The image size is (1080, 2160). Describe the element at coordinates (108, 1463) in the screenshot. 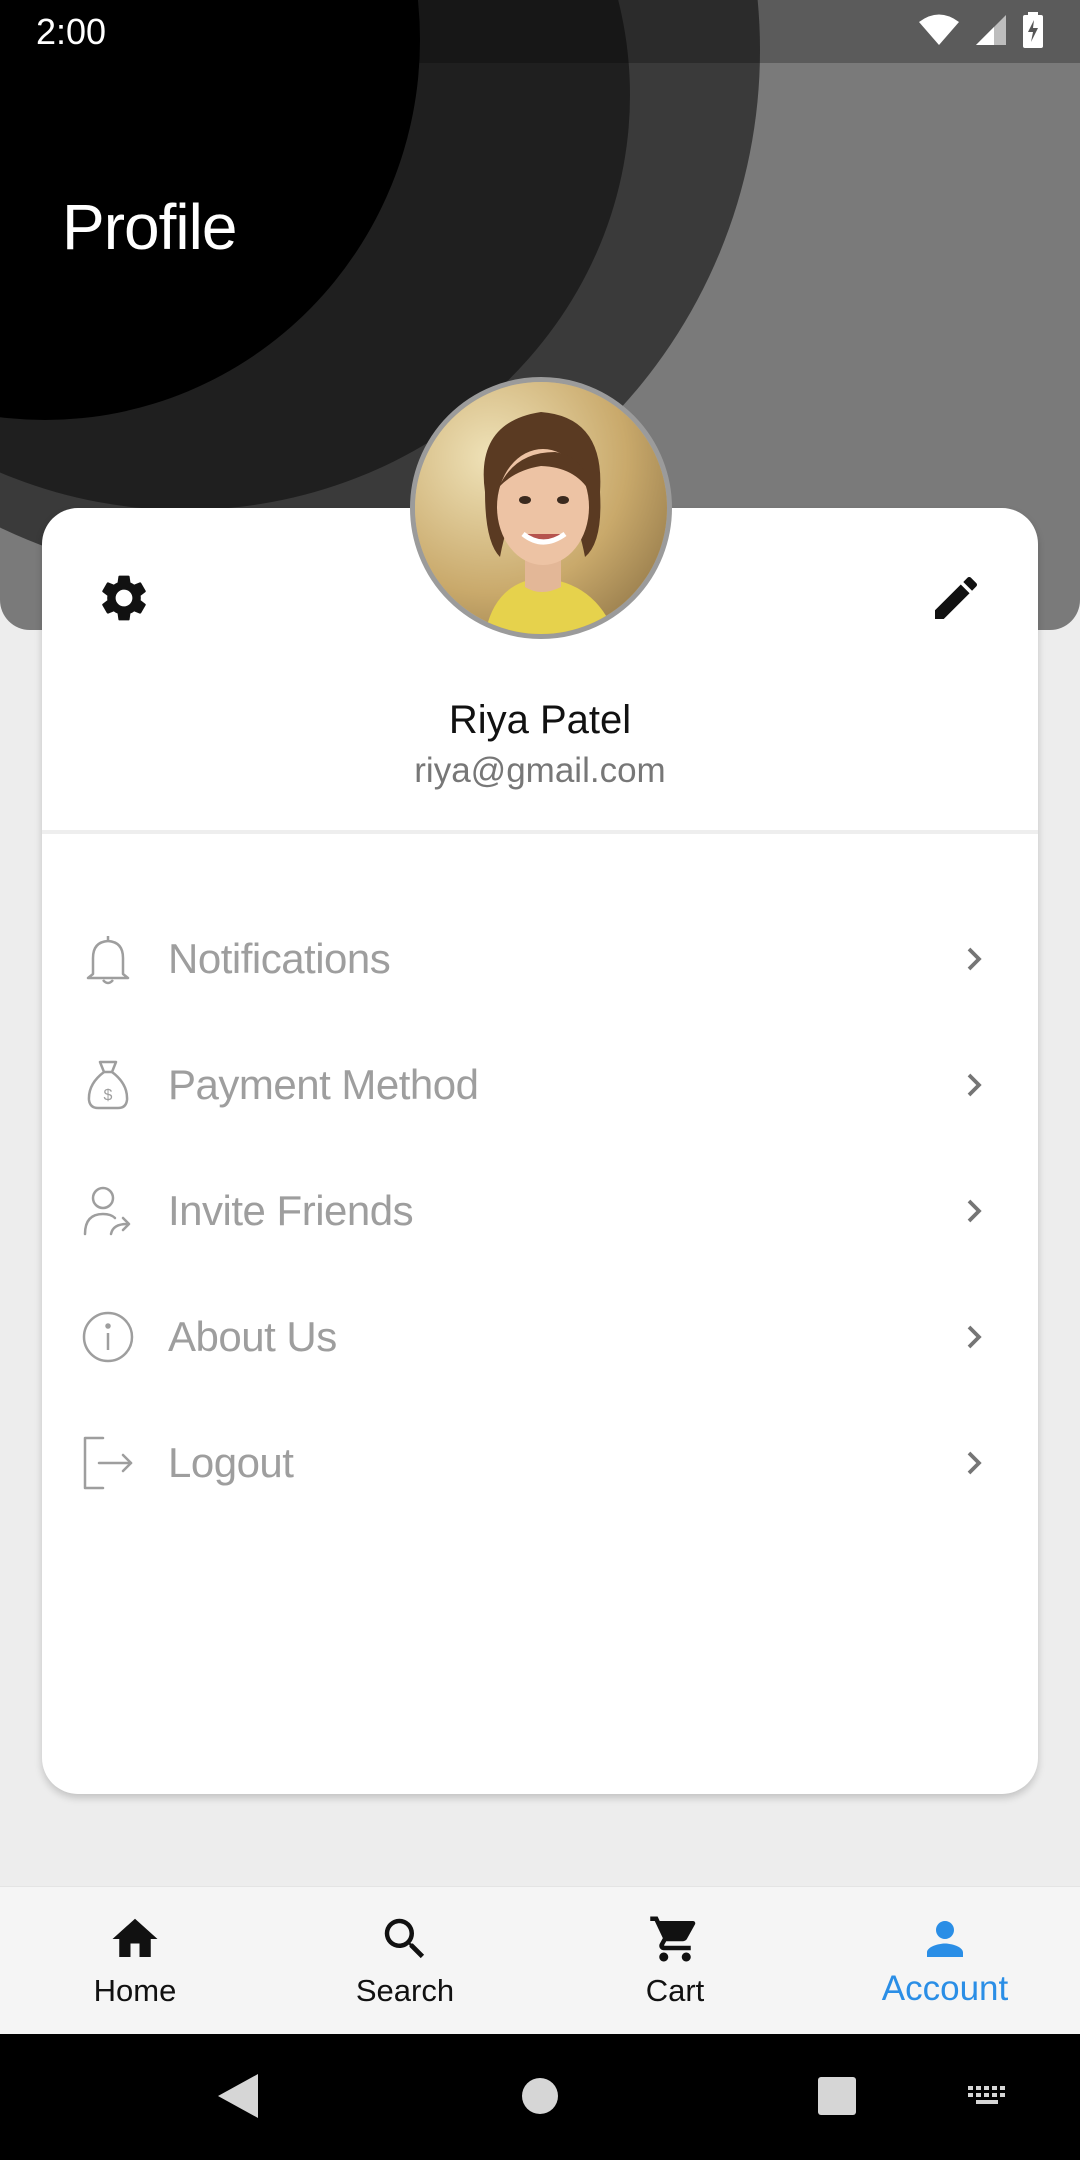

I see `logout-icon` at that location.